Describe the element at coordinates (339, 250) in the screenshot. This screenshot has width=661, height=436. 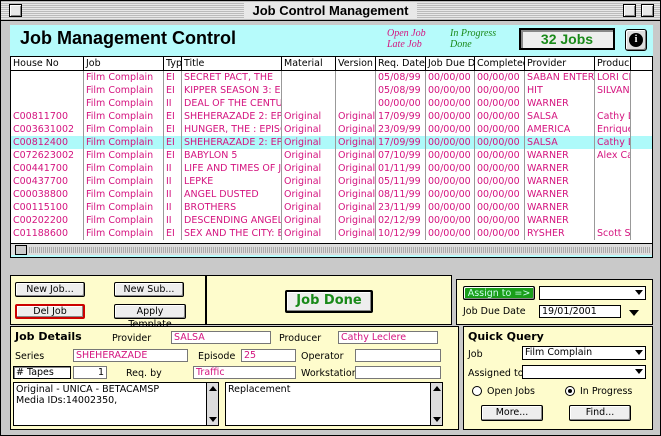
I see `scroll-track` at that location.